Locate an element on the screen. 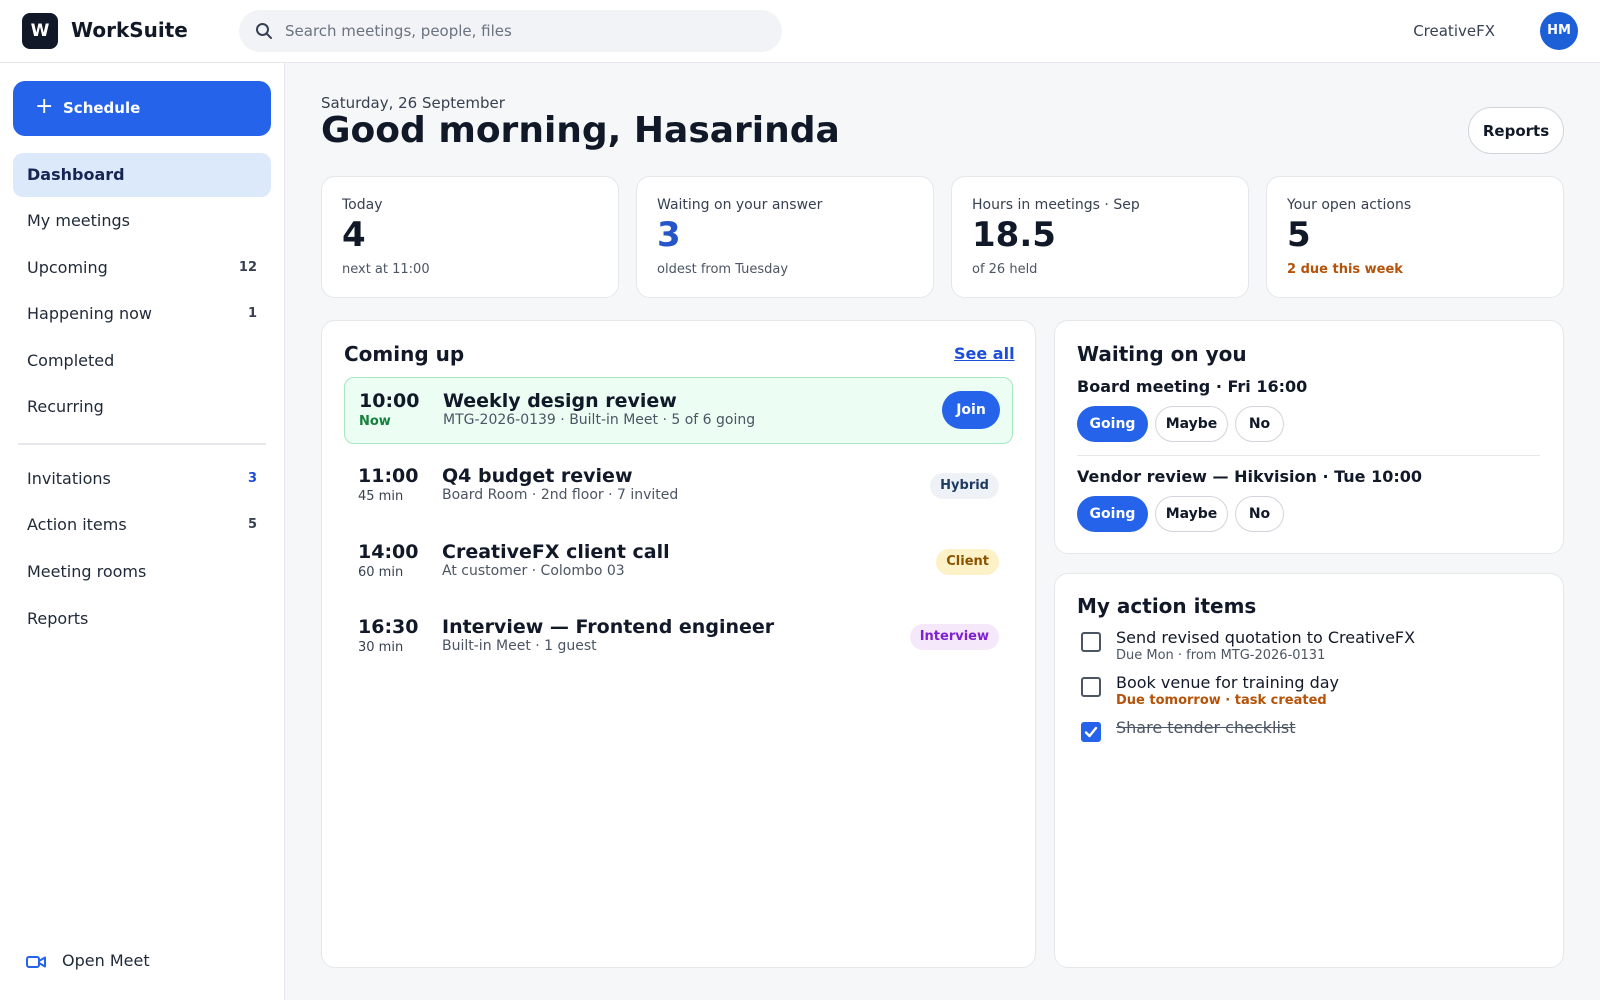 The height and width of the screenshot is (1000, 1600). meeting-tag: Client is located at coordinates (967, 562).